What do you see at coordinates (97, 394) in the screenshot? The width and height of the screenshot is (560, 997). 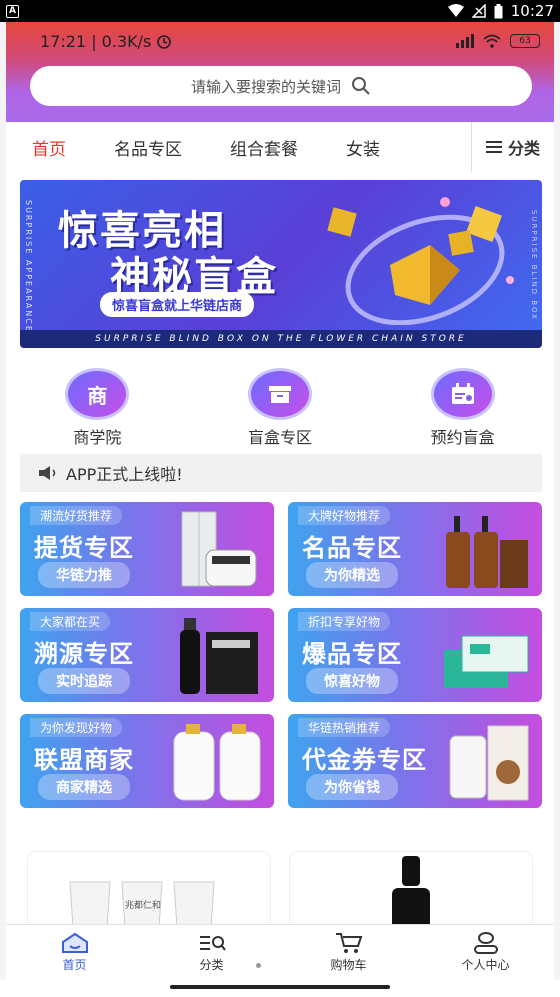 I see `shop-icon: 商` at bounding box center [97, 394].